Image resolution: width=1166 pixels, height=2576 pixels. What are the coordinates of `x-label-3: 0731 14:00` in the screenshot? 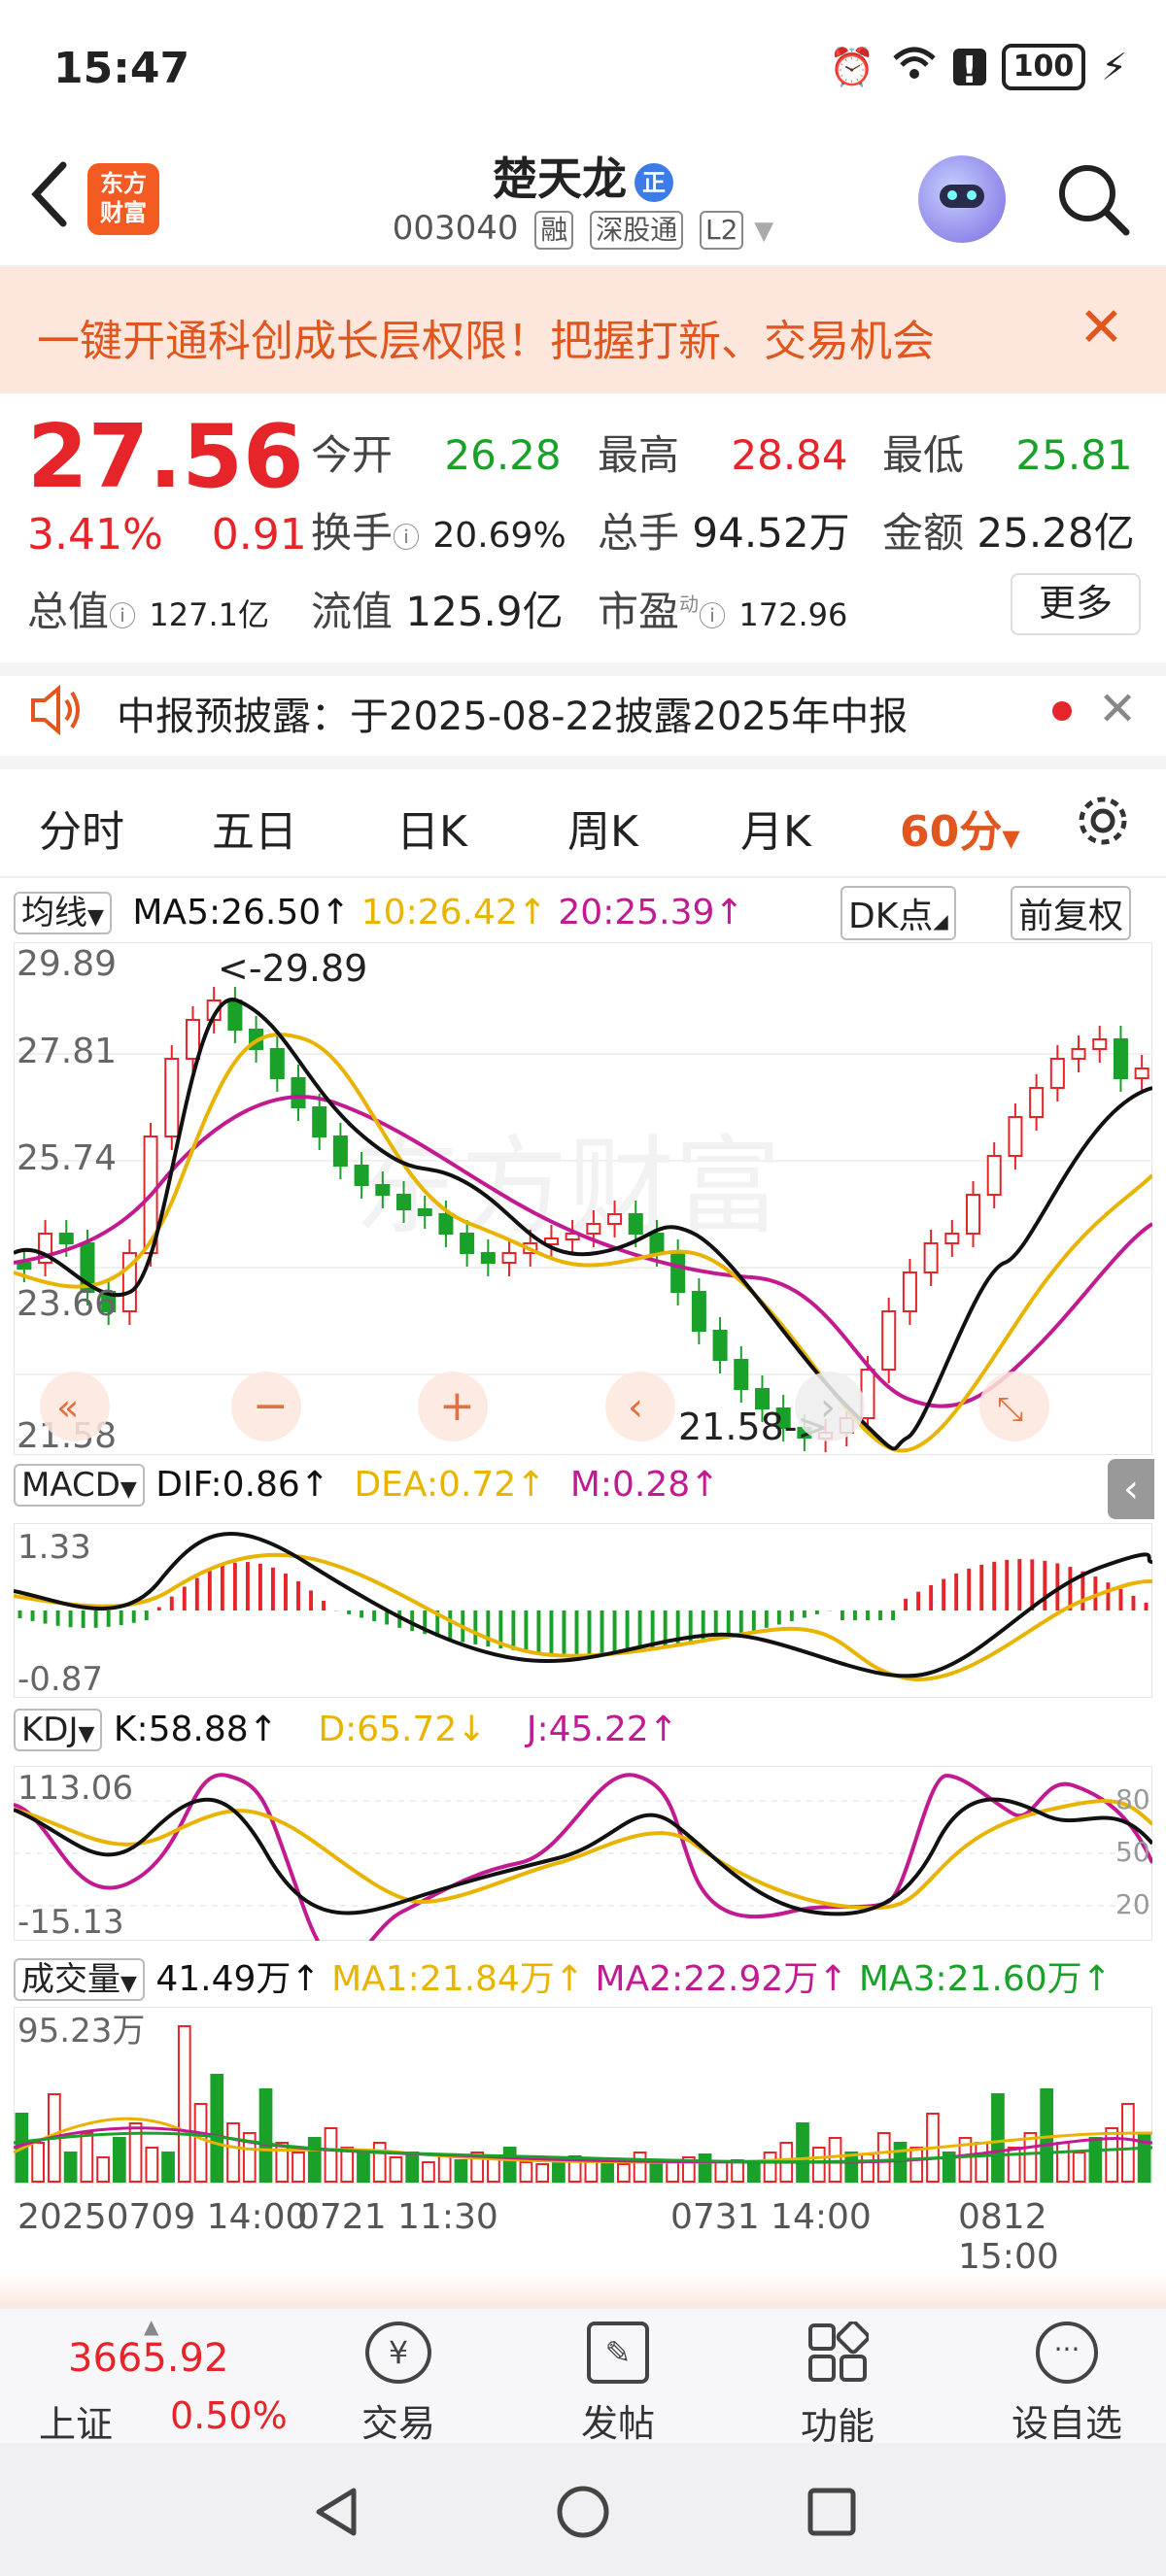 It's located at (771, 2217).